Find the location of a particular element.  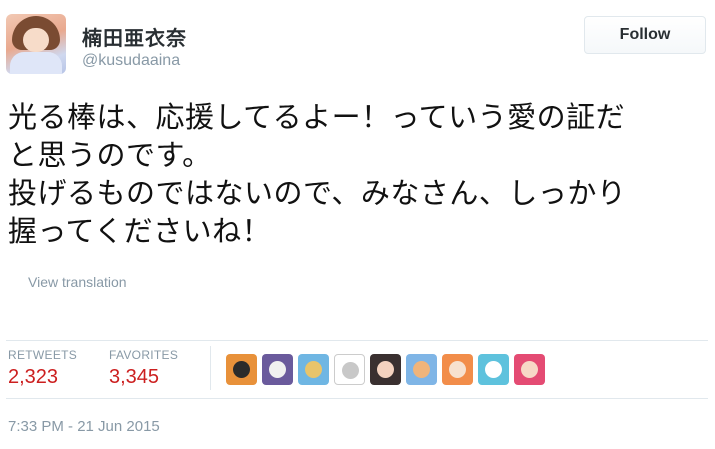

orange-avatar-icon is located at coordinates (241, 369).